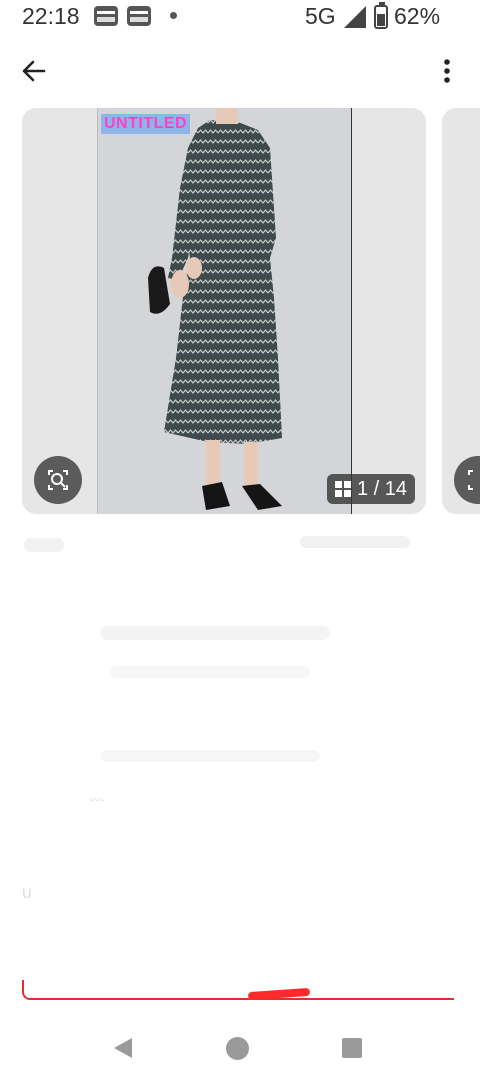 The image size is (480, 1080). Describe the element at coordinates (123, 1048) in the screenshot. I see `triangle-back-icon` at that location.